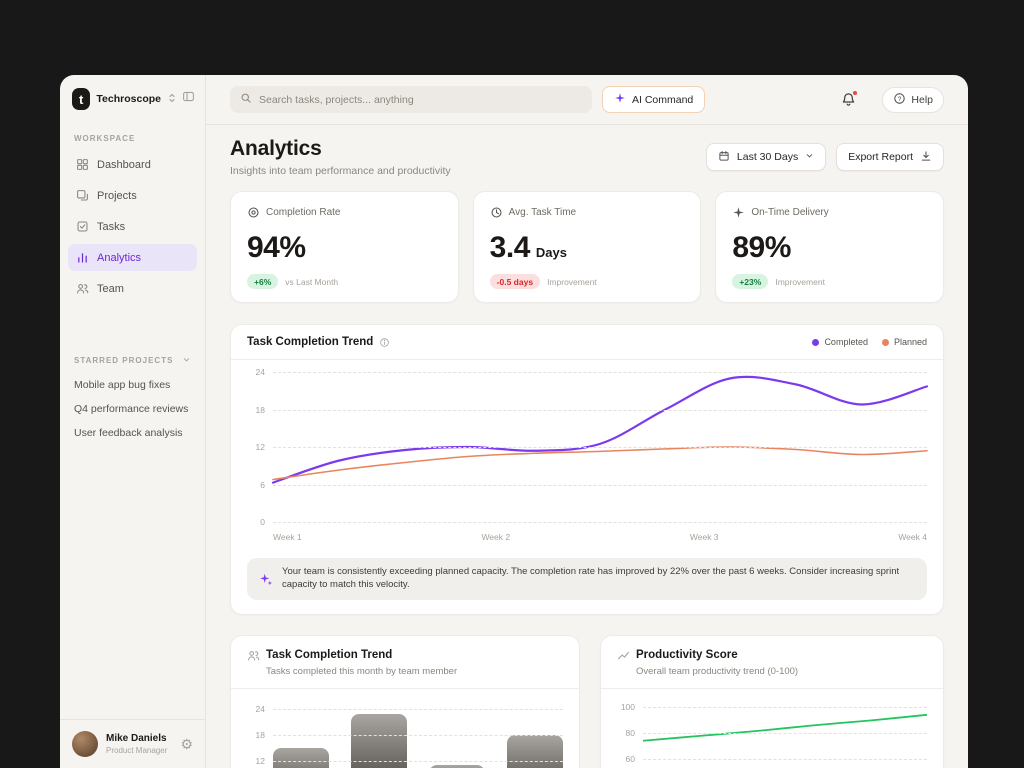  Describe the element at coordinates (912, 537) in the screenshot. I see `x-axis-tick: Week 4` at that location.